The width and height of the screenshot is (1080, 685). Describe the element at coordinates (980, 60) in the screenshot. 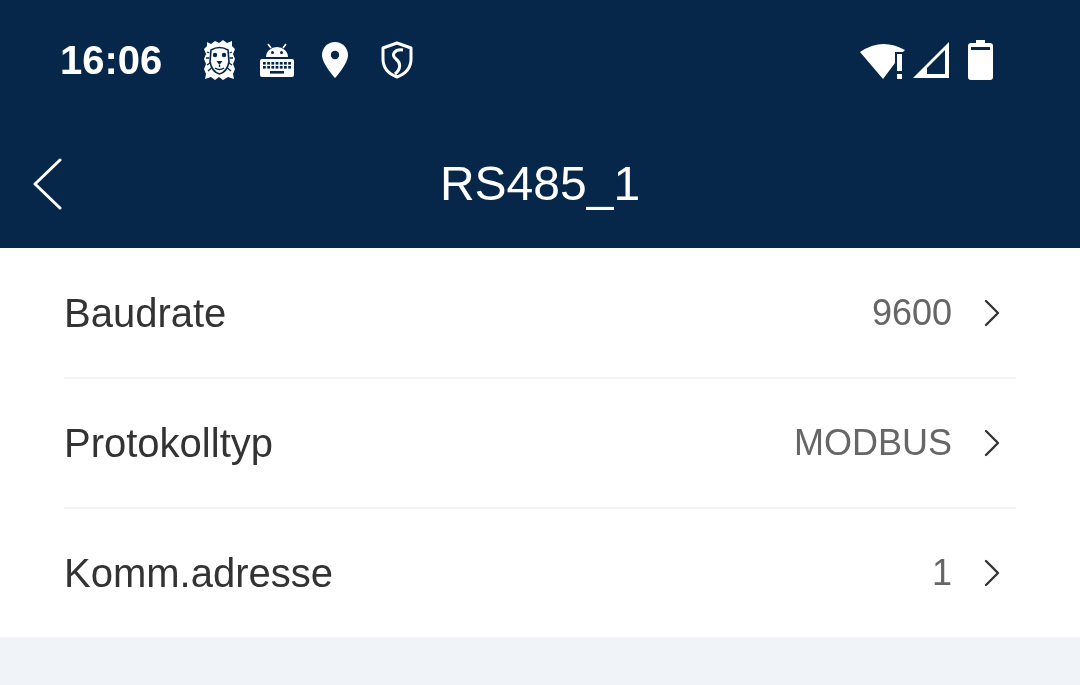

I see `battery-icon` at that location.